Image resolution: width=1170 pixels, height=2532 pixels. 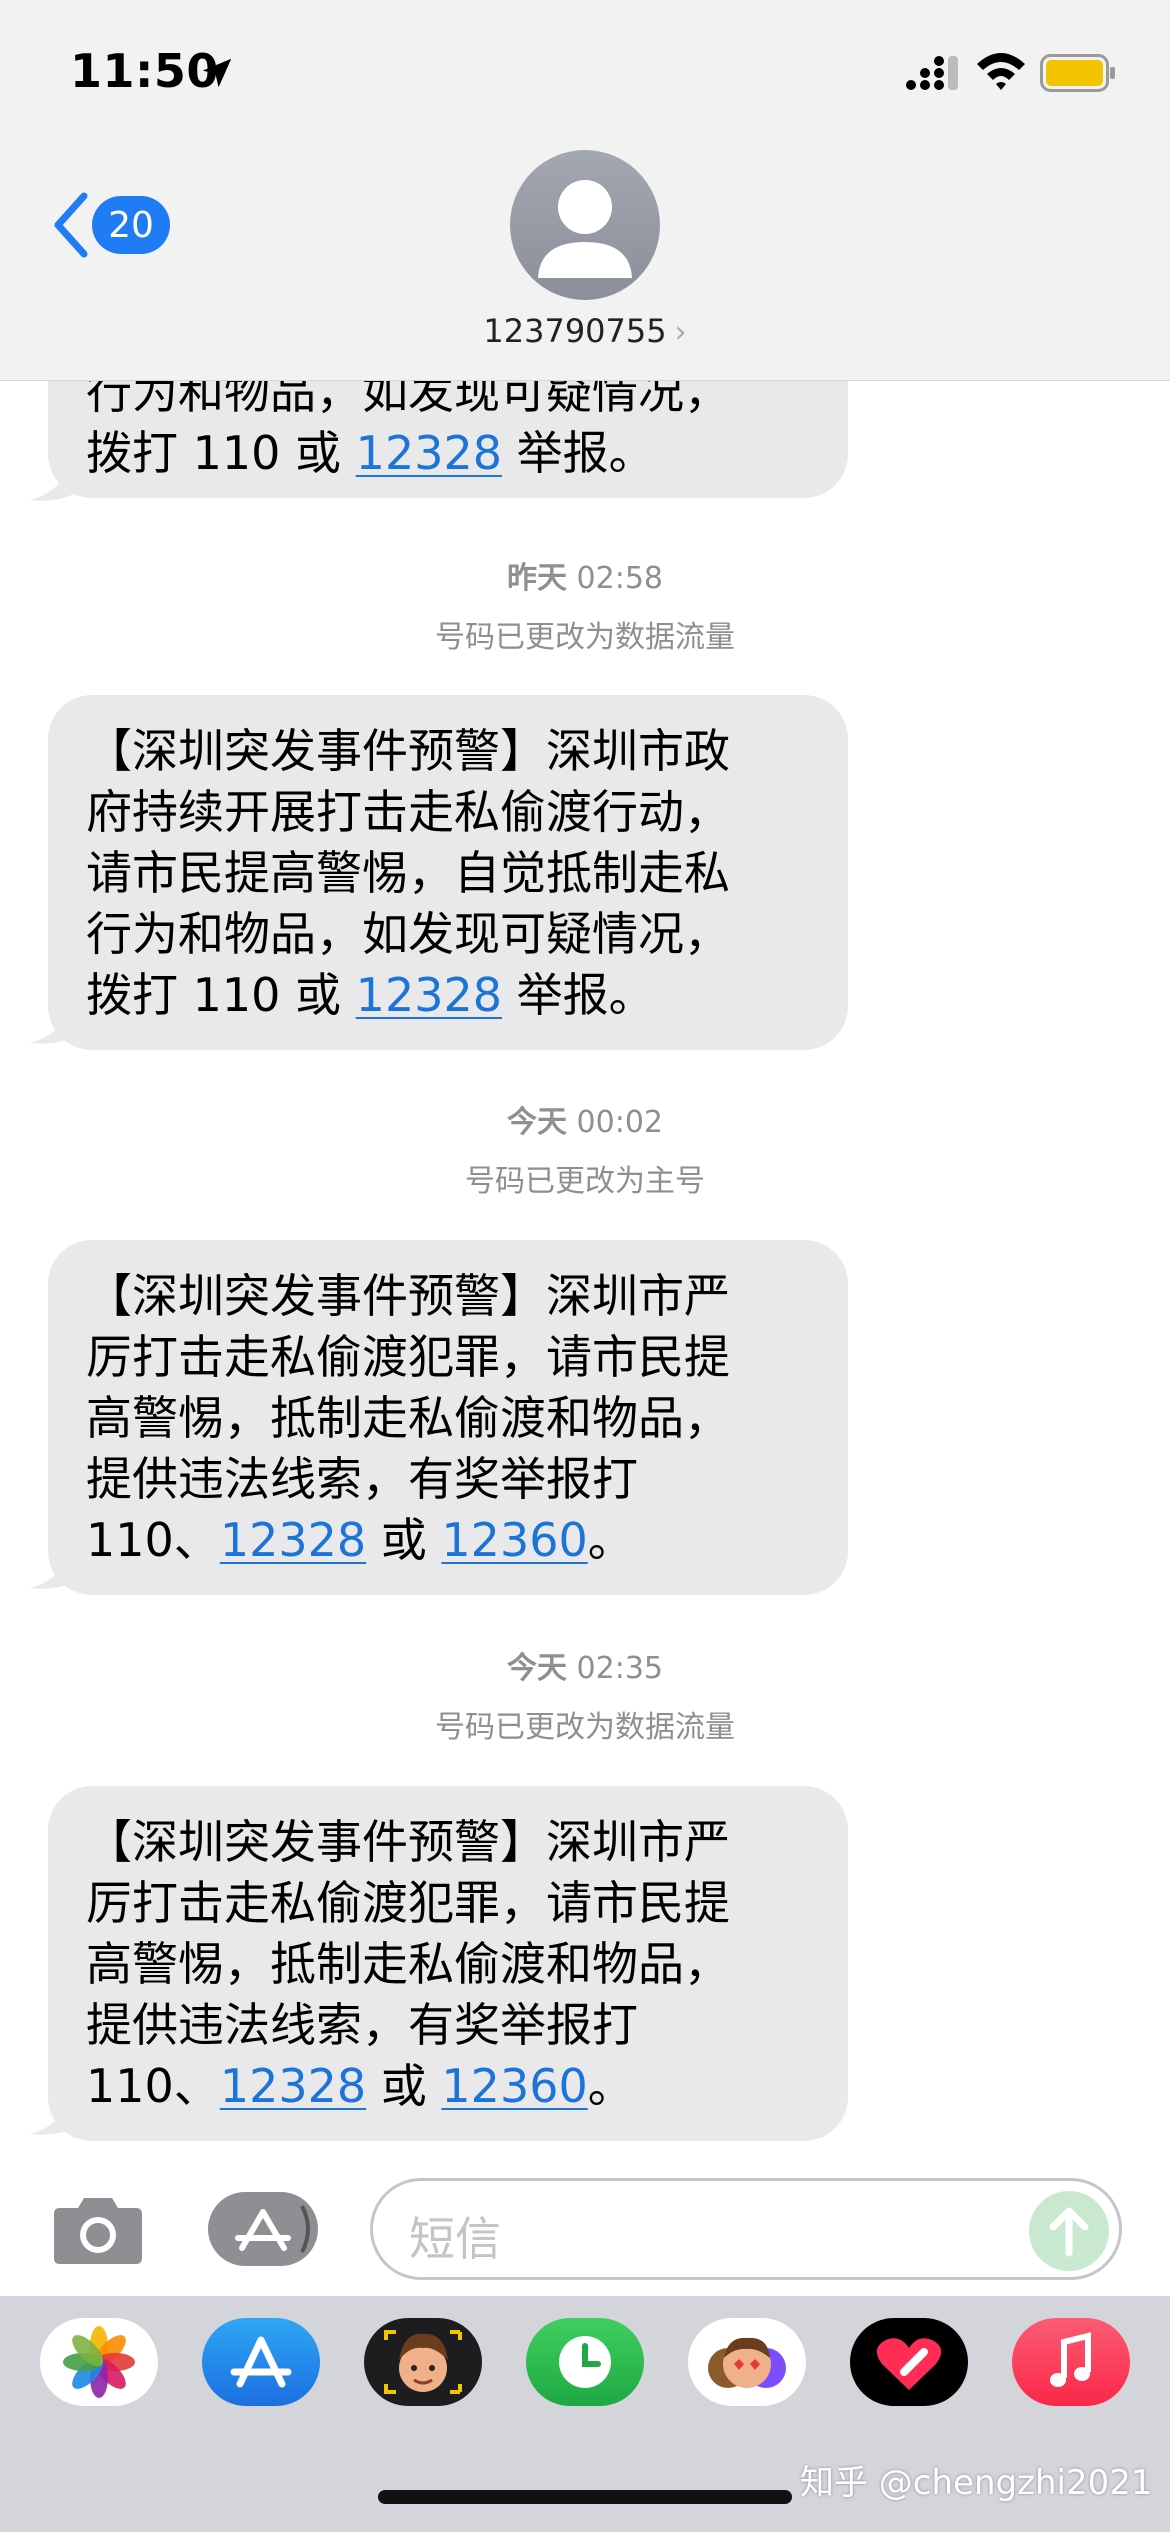 I want to click on message-text: 拨打 110 或, so click(x=221, y=453).